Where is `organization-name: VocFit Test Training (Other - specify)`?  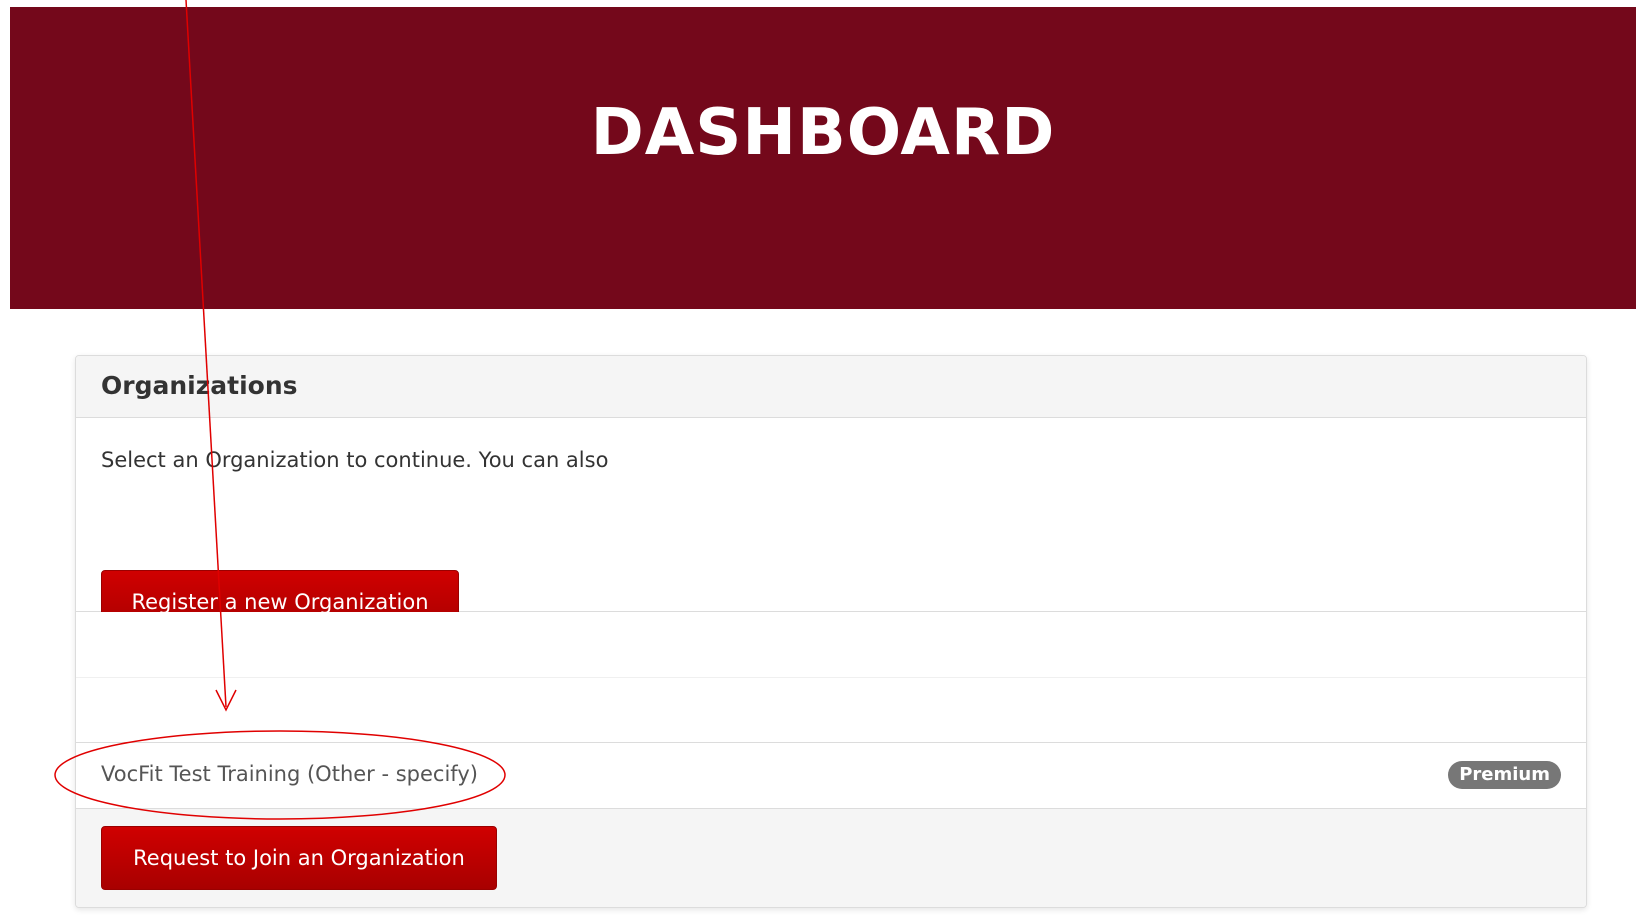 organization-name: VocFit Test Training (Other - specify) is located at coordinates (289, 774).